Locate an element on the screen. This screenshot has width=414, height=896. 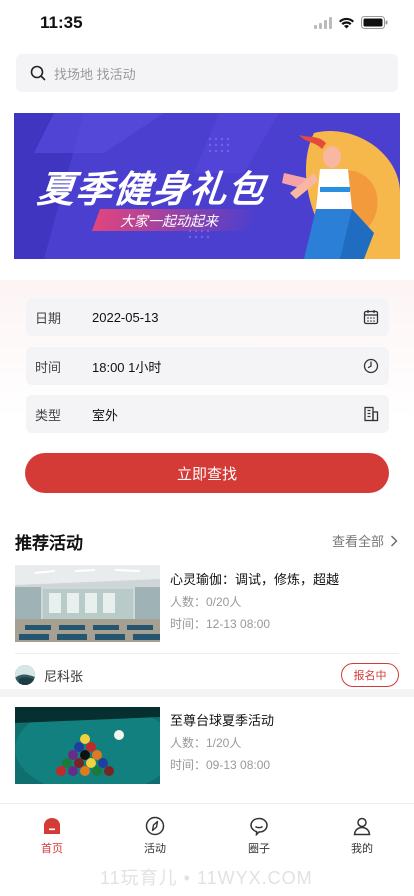
battery-icon is located at coordinates (374, 22).